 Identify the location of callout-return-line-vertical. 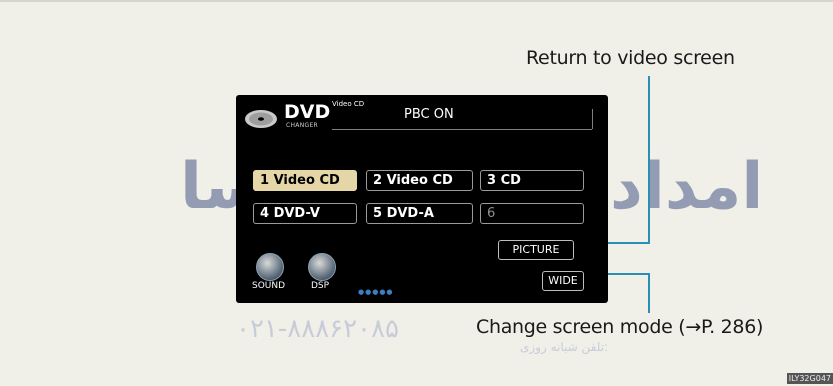
(649, 159).